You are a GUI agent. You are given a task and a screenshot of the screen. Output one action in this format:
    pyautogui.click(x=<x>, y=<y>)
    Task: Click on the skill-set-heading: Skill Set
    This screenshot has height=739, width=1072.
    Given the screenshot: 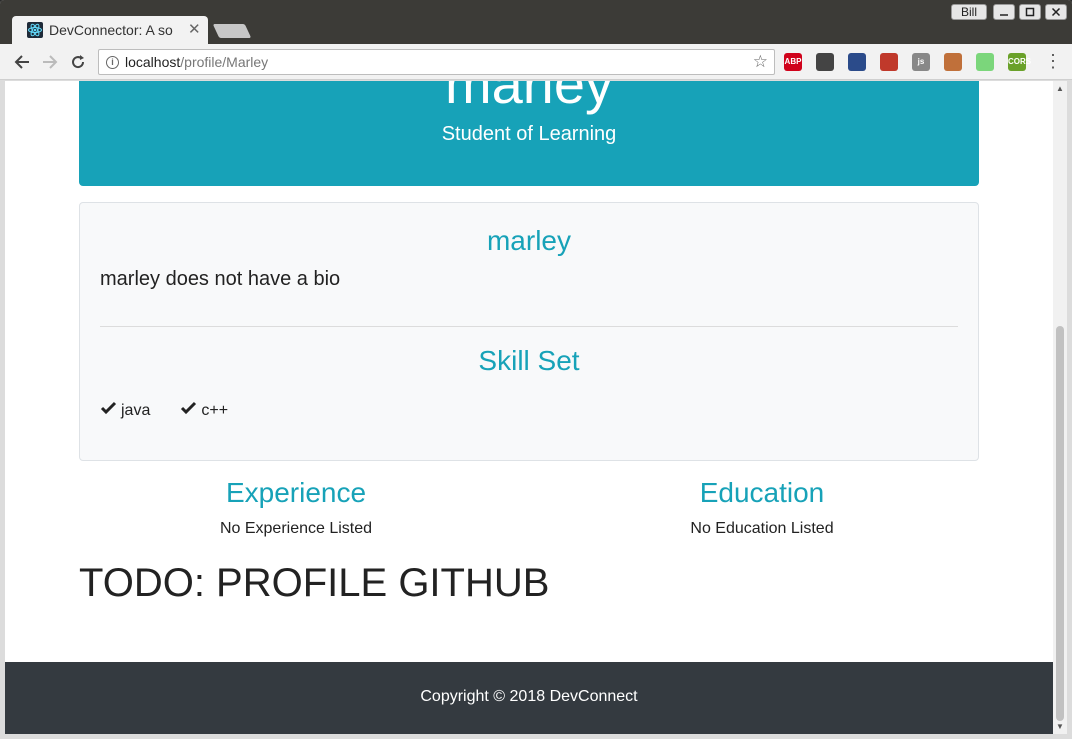 What is the action you would take?
    pyautogui.click(x=529, y=360)
    